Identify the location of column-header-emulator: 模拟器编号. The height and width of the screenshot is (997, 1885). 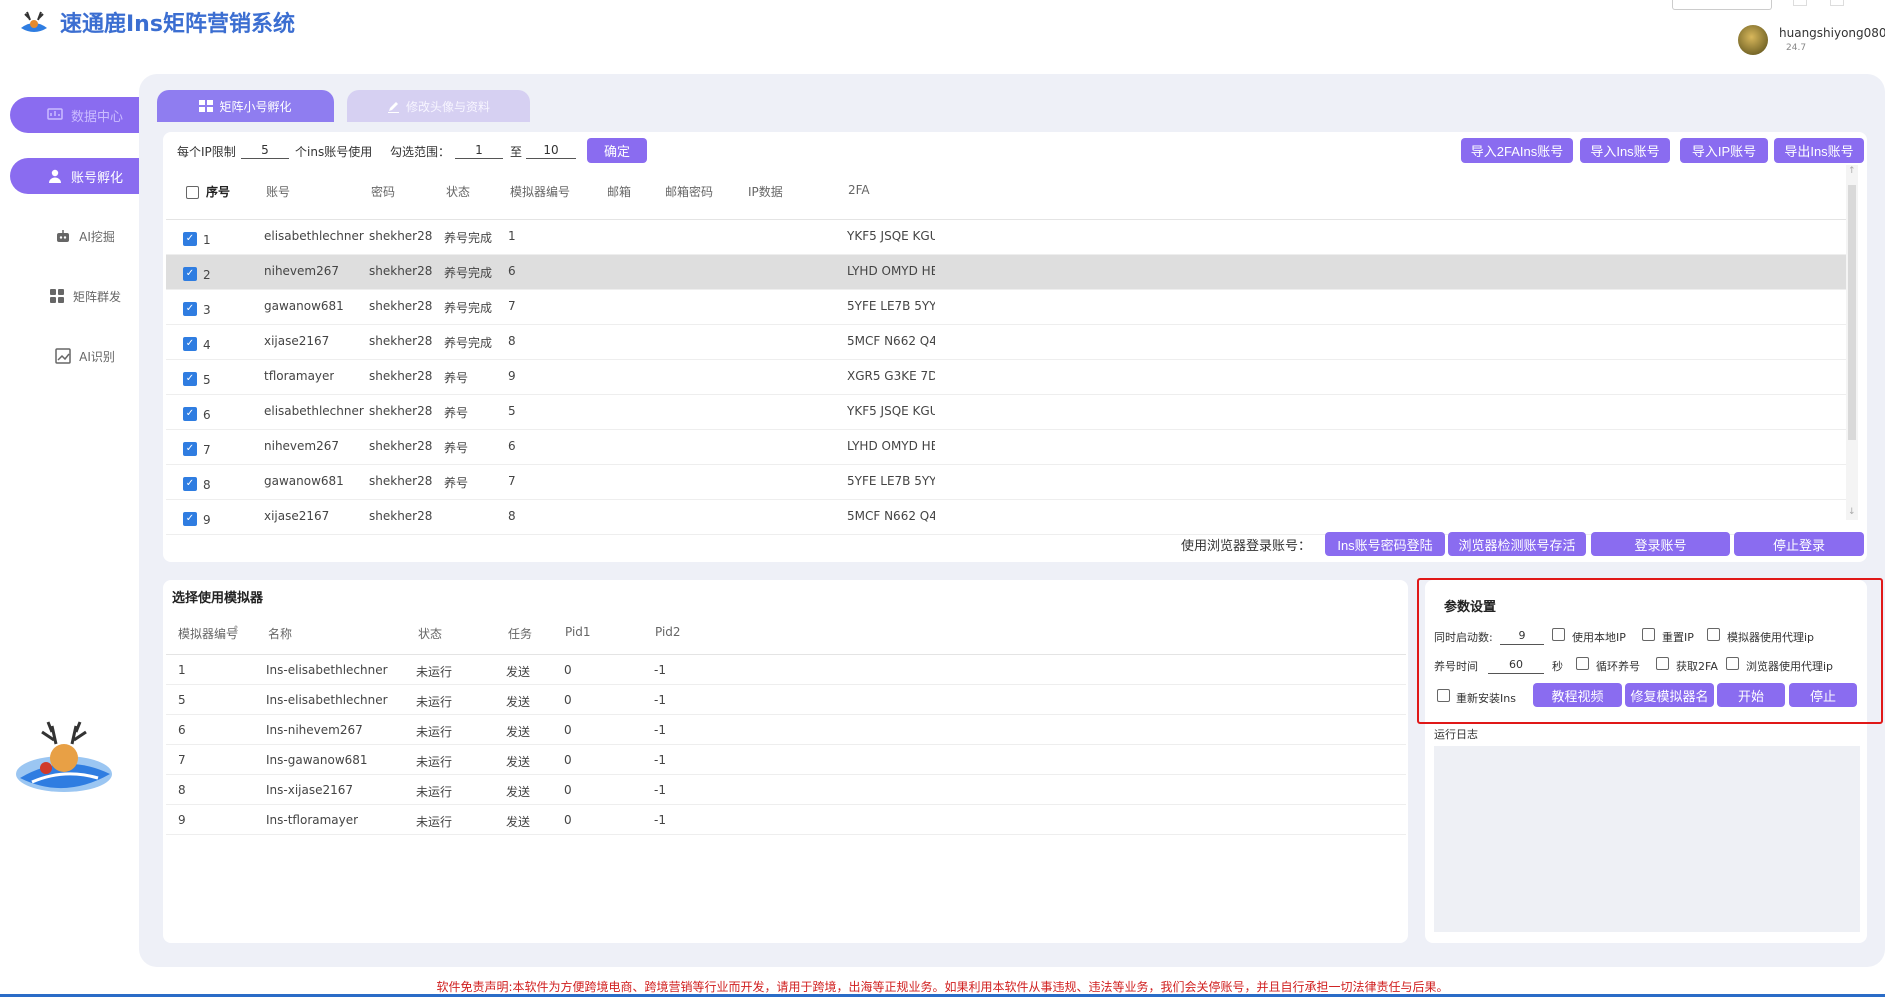
(540, 192).